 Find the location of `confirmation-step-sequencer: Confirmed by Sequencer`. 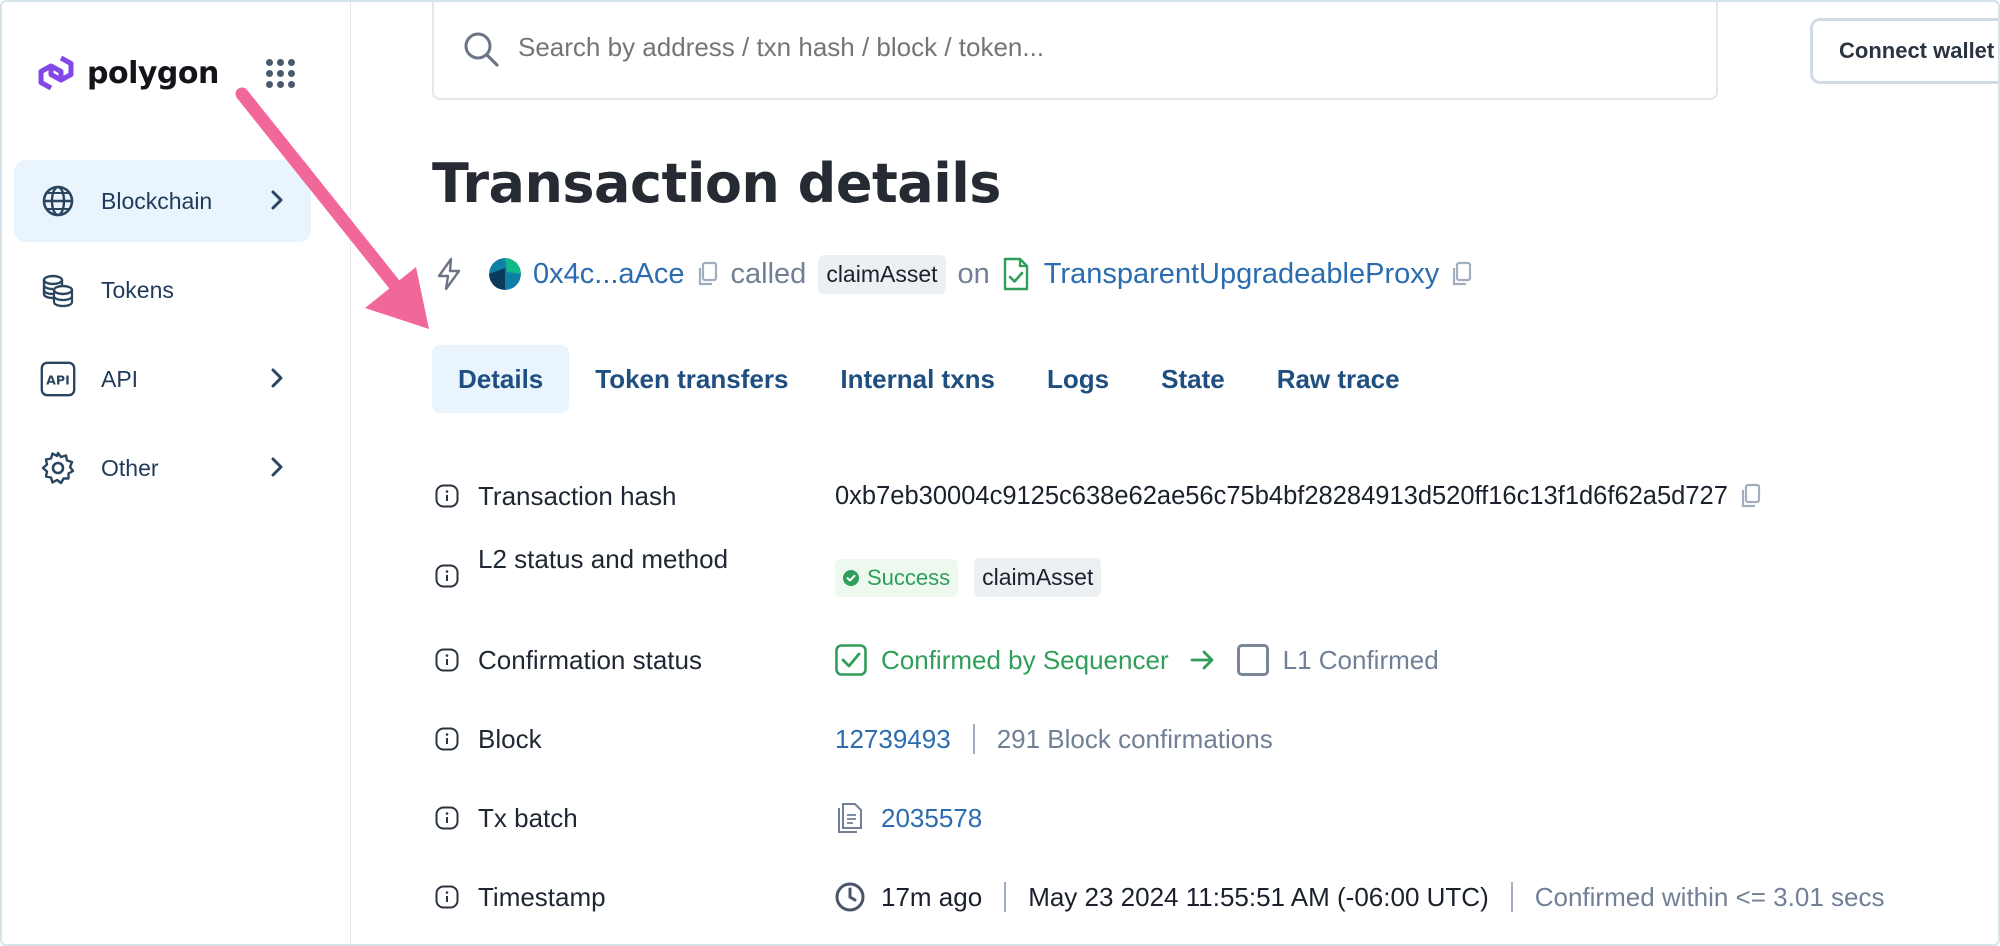

confirmation-step-sequencer: Confirmed by Sequencer is located at coordinates (1025, 659).